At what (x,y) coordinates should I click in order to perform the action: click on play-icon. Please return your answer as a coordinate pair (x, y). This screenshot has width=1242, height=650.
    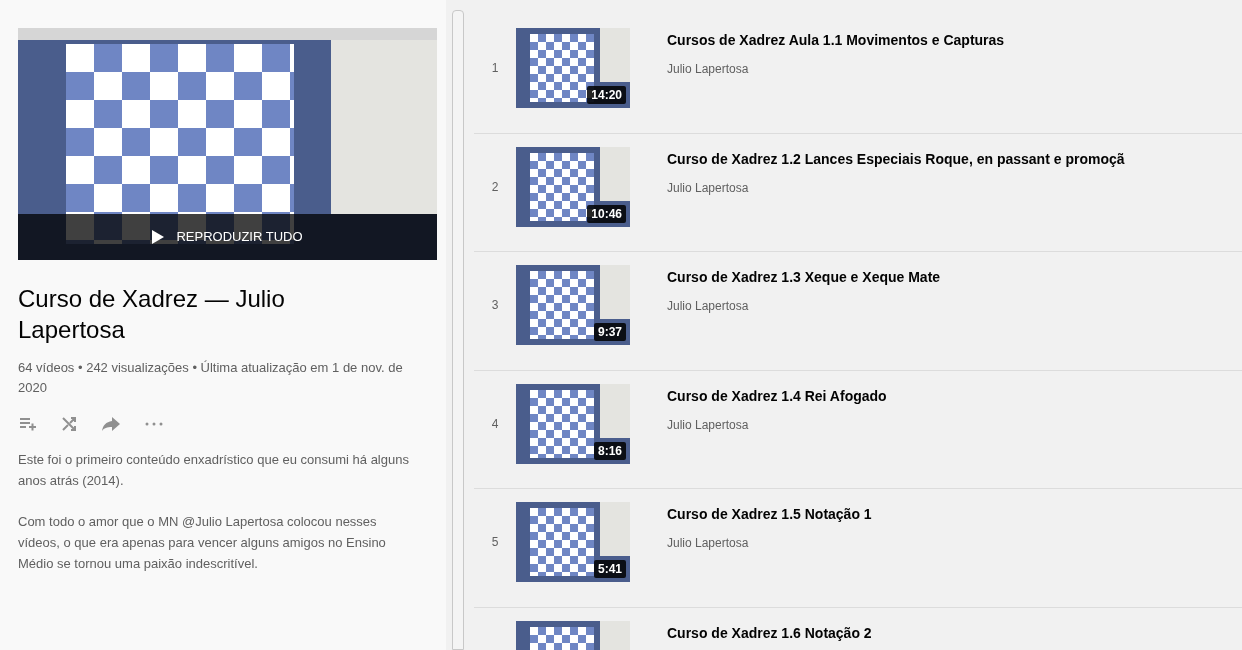
    Looking at the image, I should click on (158, 237).